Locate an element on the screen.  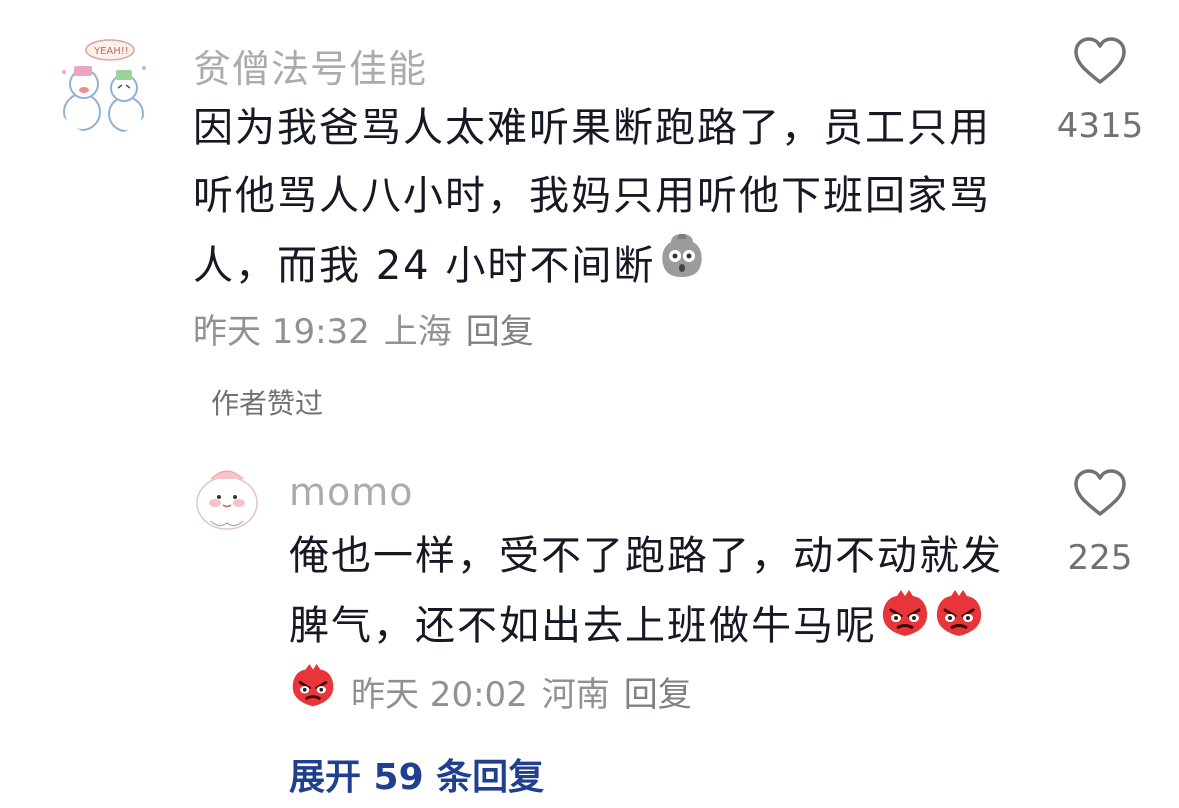
reply-text: 俺也一样，受不了跑路了，动不动就发 脾气，还不如出去上班做牛马呢 is located at coordinates (669, 591).